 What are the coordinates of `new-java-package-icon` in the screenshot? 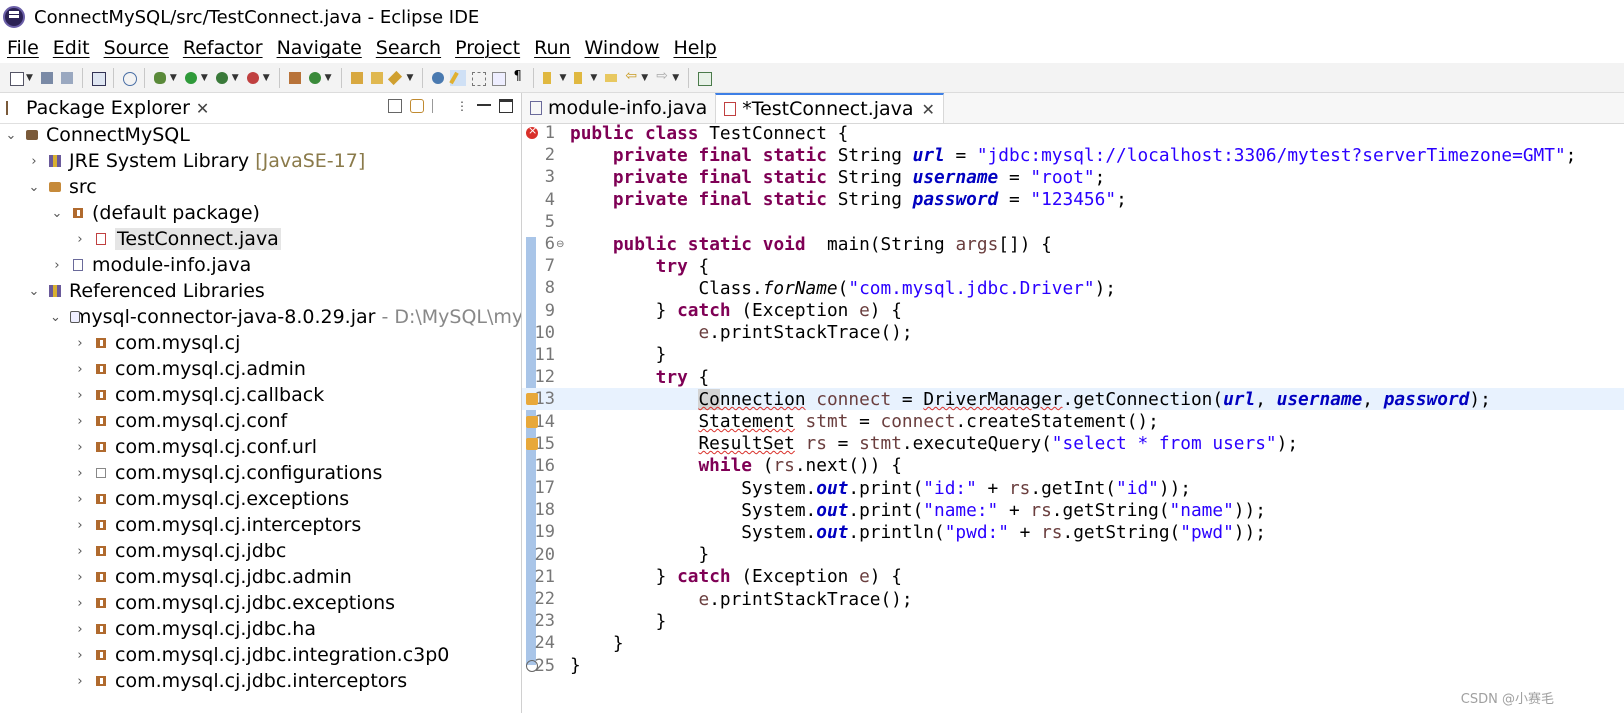 It's located at (295, 78).